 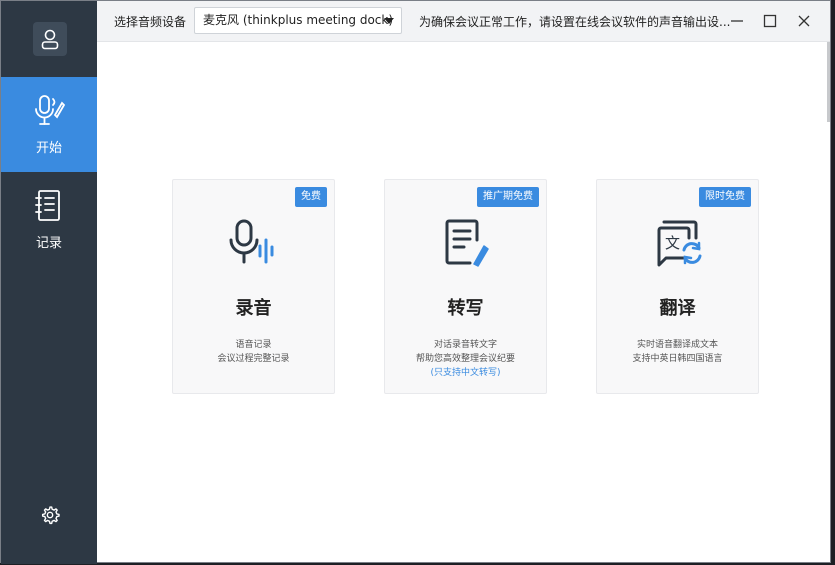 I want to click on translate-icon: 文, so click(x=679, y=243).